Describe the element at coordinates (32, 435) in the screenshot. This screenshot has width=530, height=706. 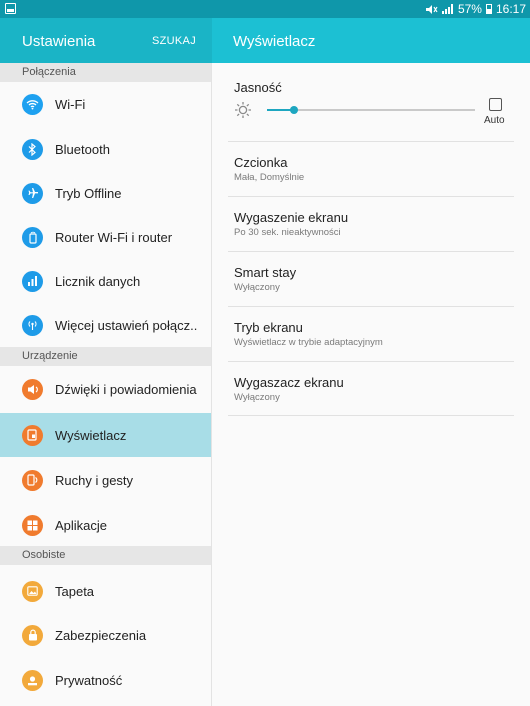
I see `display-icon` at that location.